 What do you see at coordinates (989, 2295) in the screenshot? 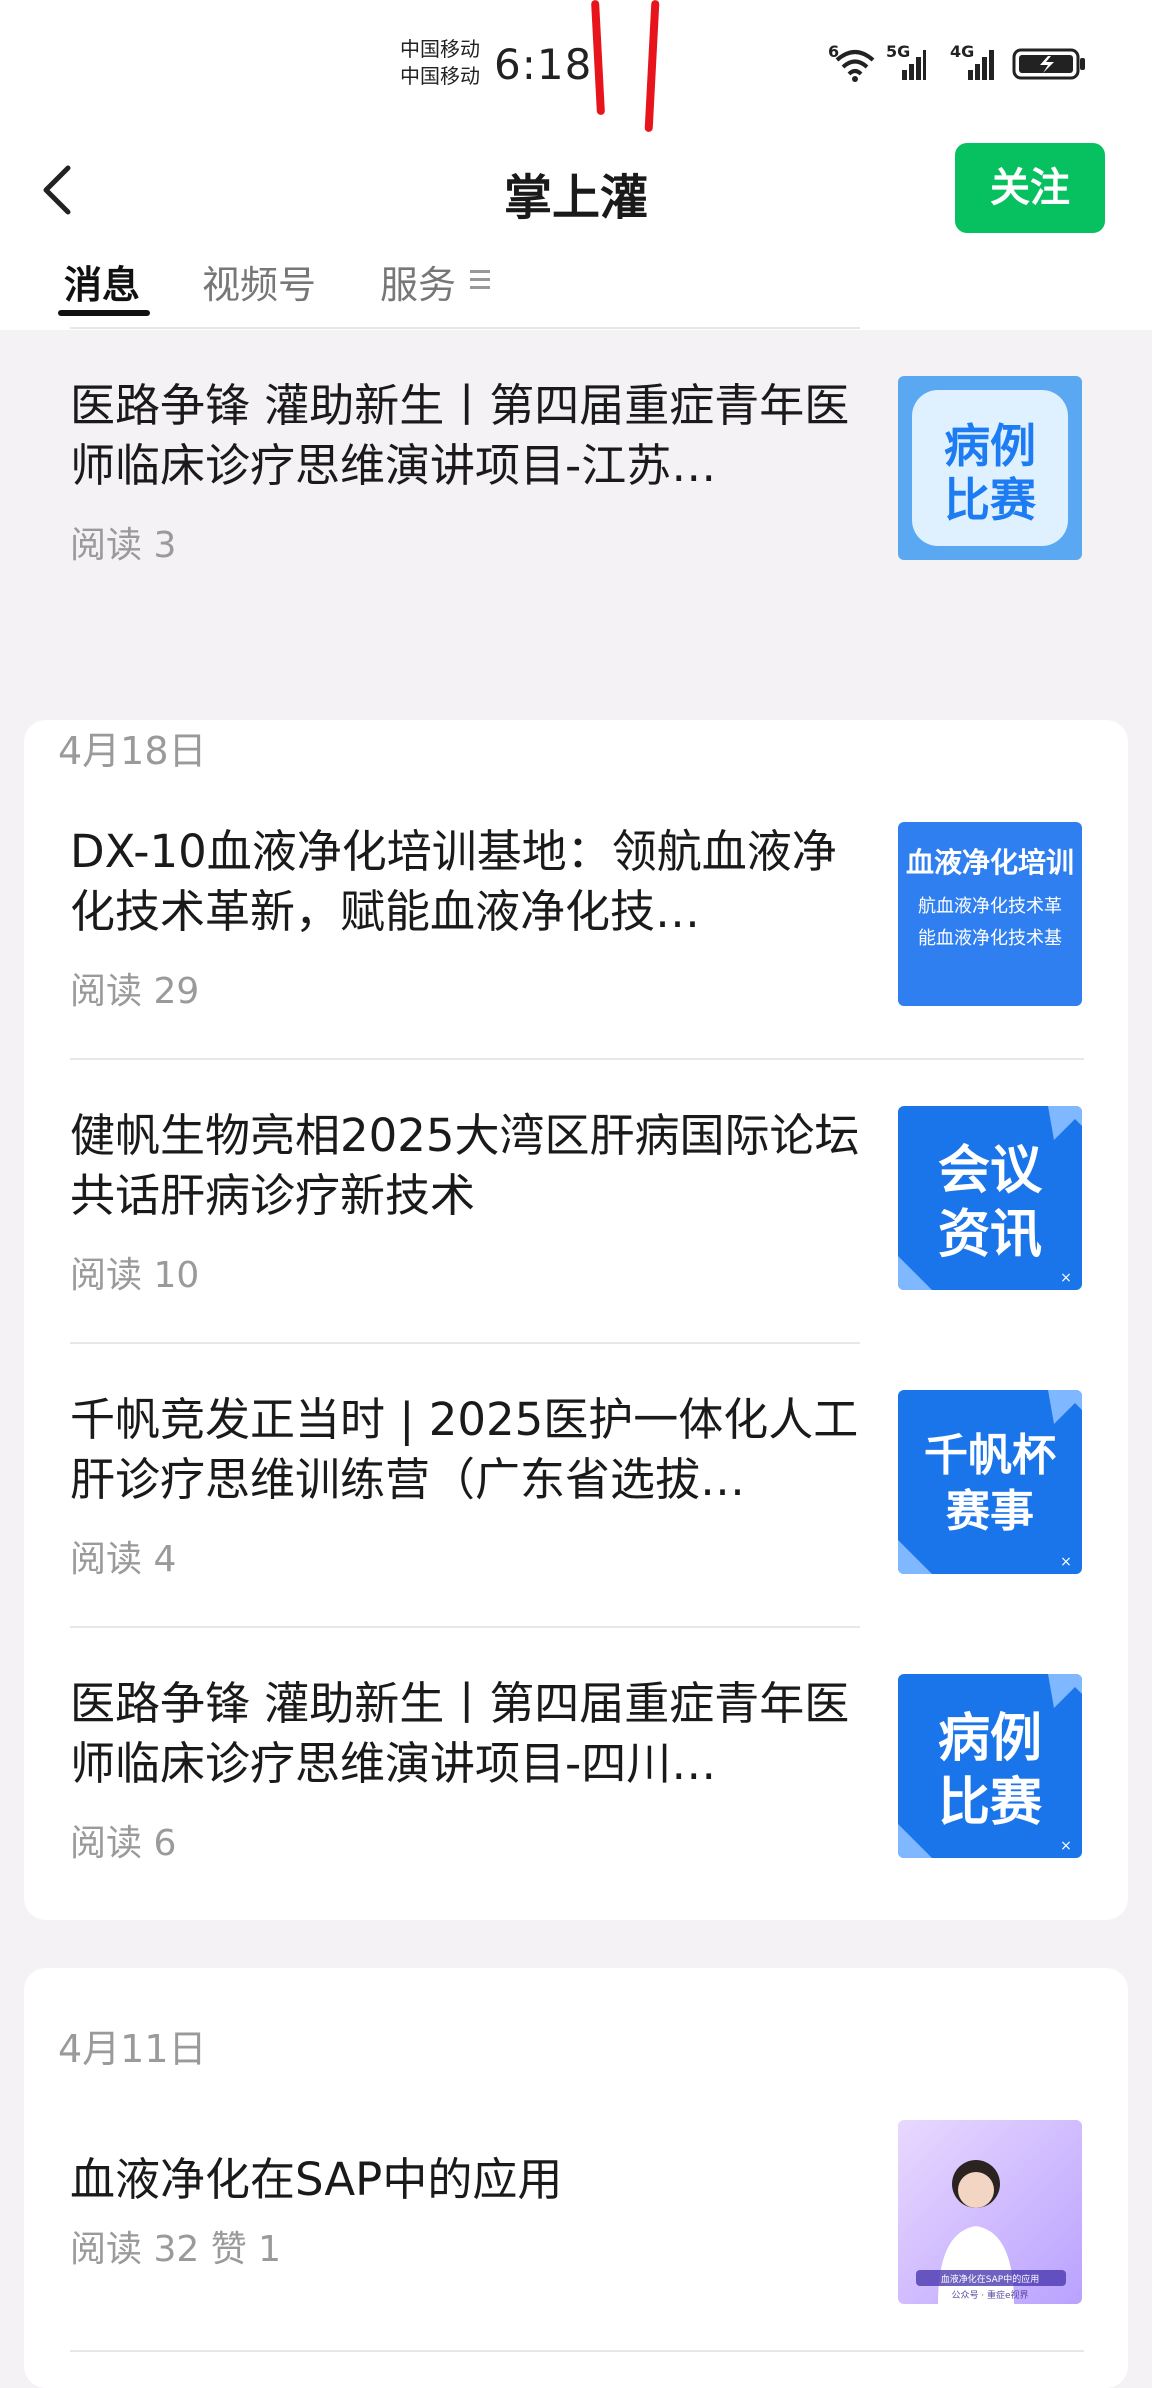
I see `thumb-text: 公众号 · 重症e视界` at bounding box center [989, 2295].